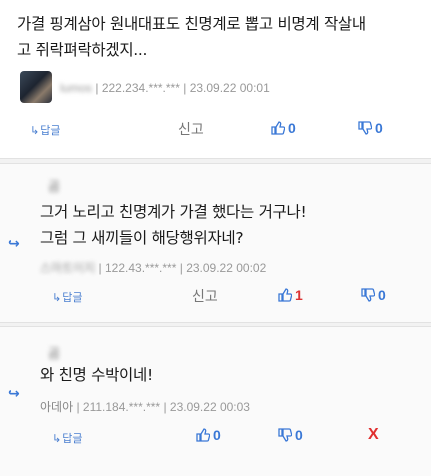  Describe the element at coordinates (373, 435) in the screenshot. I see `delete-button: X` at that location.